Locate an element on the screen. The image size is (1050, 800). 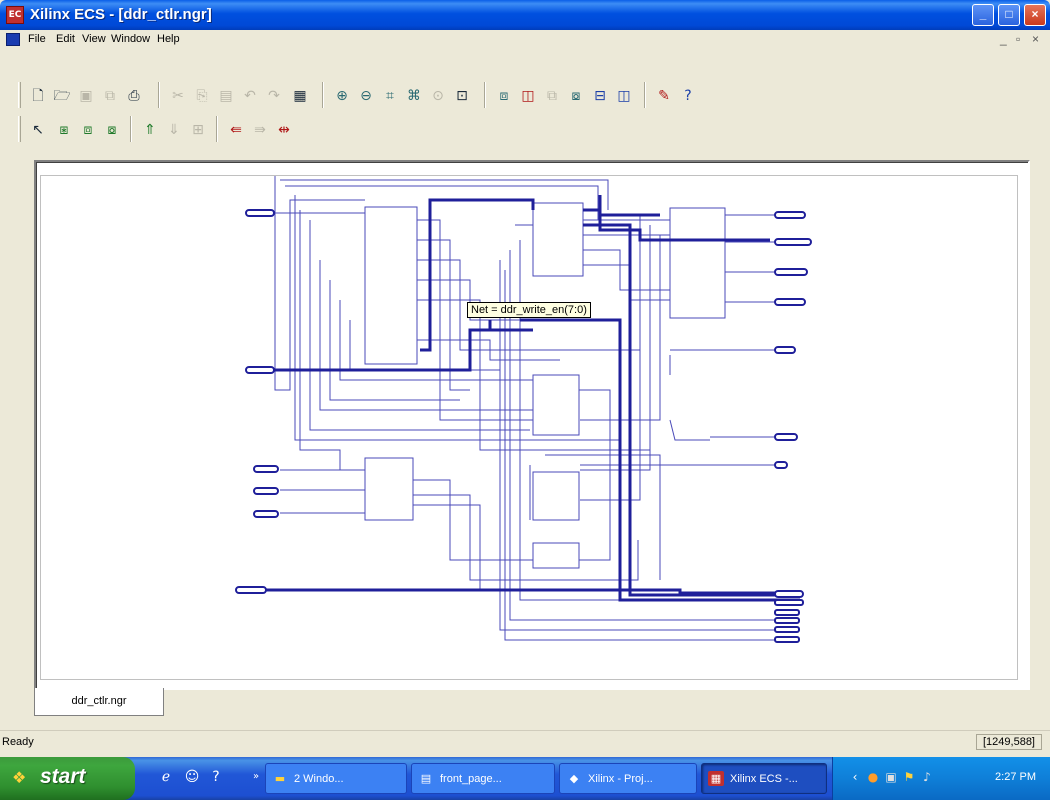
xilinx-ecs-icon: ▦ is located at coordinates (716, 778).